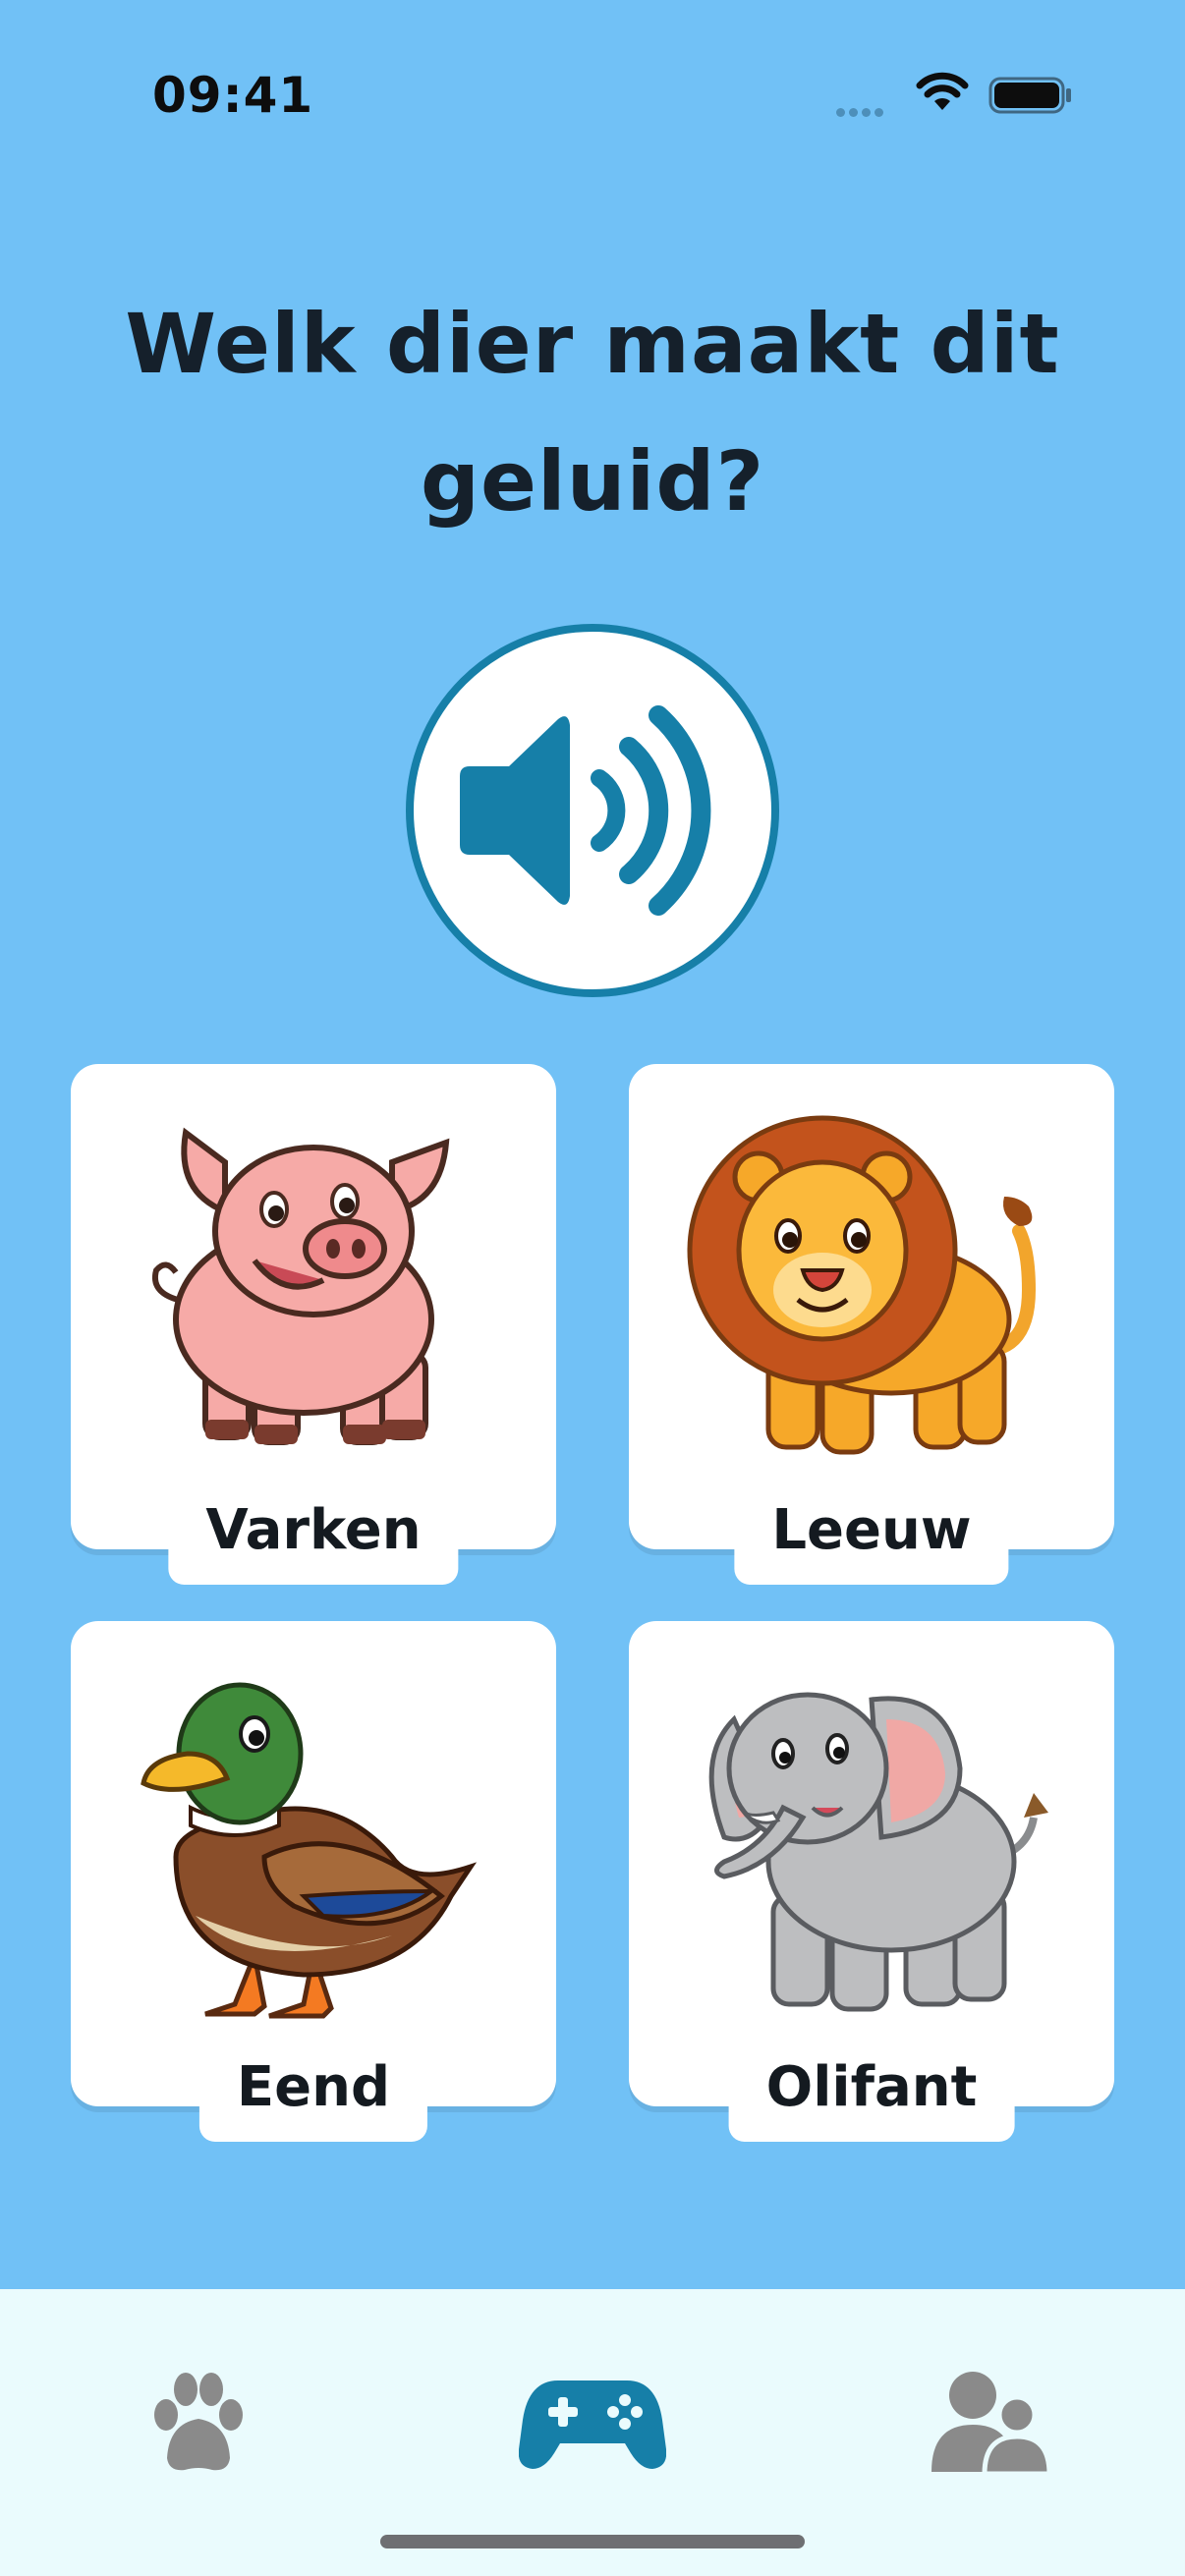 The height and width of the screenshot is (2576, 1185). What do you see at coordinates (592, 2541) in the screenshot?
I see `home-indicator` at bounding box center [592, 2541].